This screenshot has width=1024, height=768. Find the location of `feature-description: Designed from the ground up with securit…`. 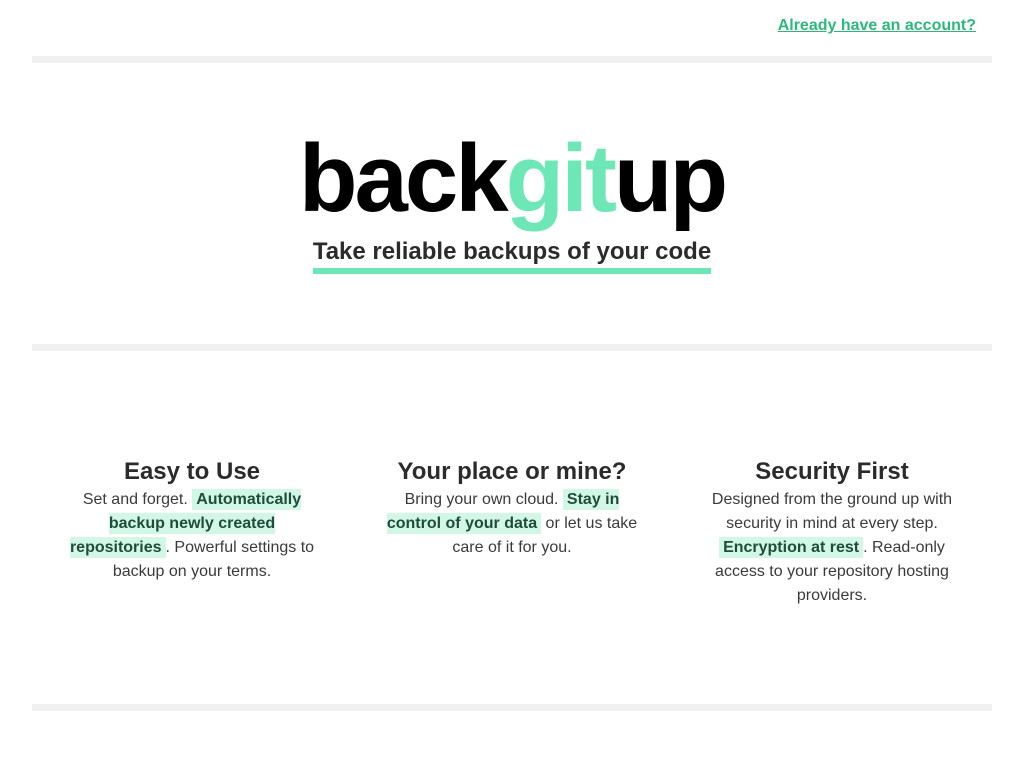

feature-description: Designed from the ground up with securit… is located at coordinates (832, 548).